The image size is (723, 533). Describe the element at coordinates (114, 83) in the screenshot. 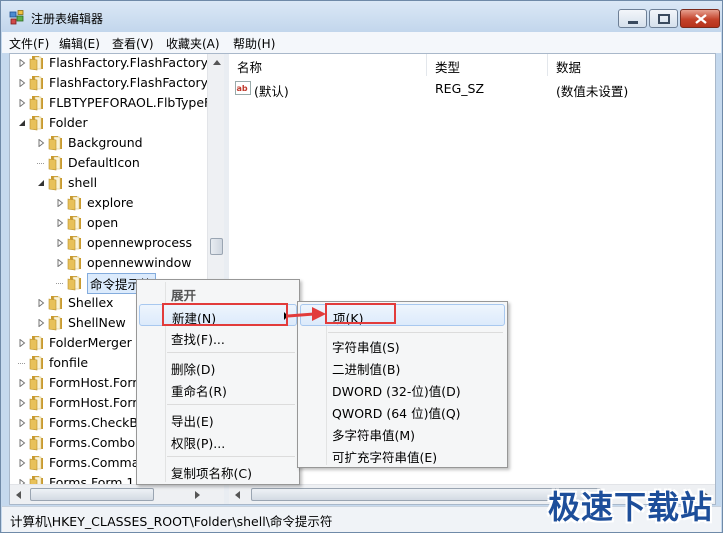

I see `tree-item: FlashFactory.FlashFactory.1` at that location.